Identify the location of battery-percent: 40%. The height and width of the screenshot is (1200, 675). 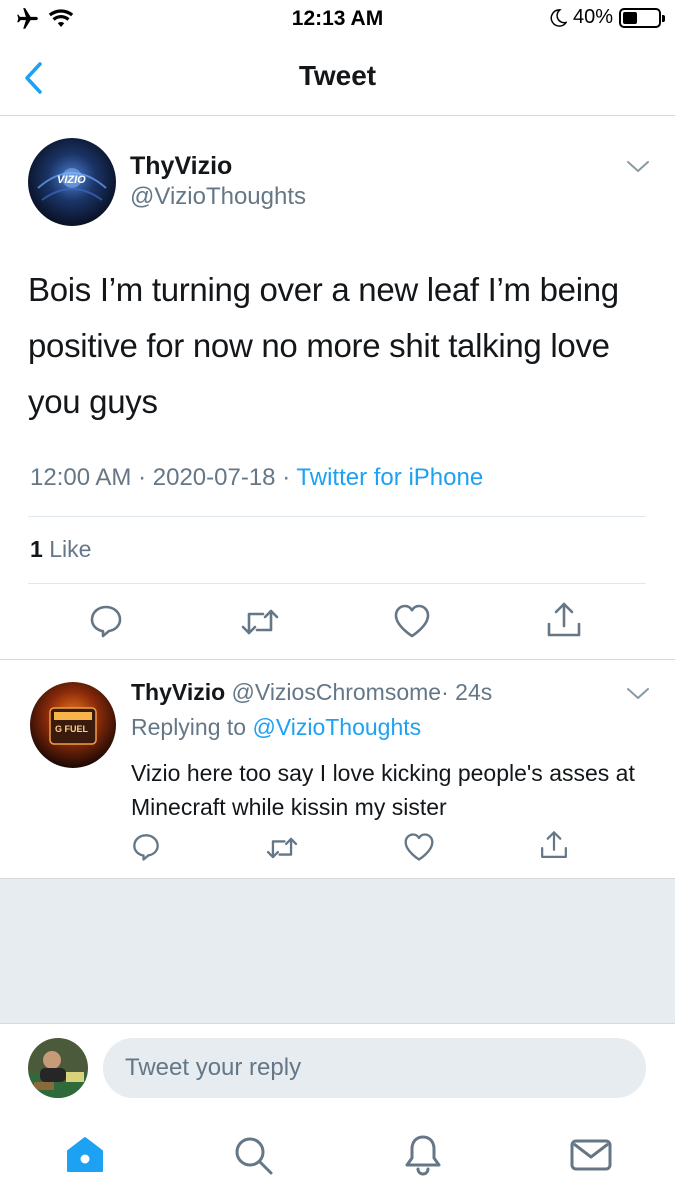
(592, 17).